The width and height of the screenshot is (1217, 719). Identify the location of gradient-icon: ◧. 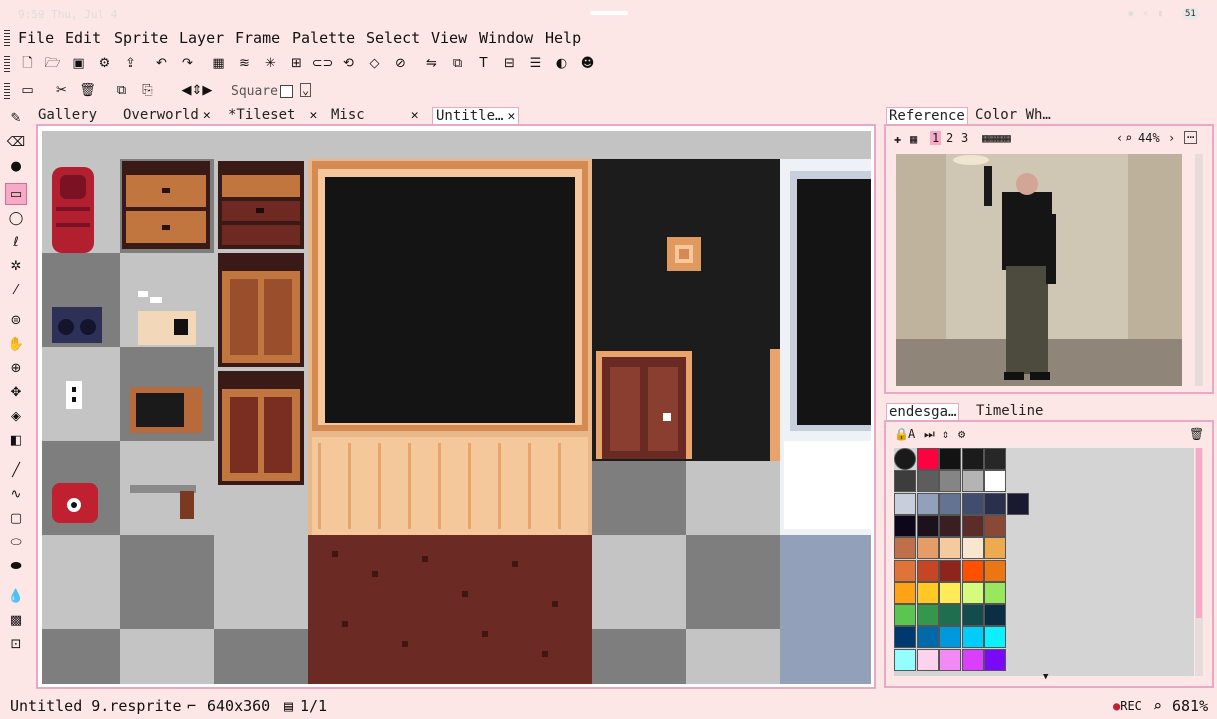
(16, 440).